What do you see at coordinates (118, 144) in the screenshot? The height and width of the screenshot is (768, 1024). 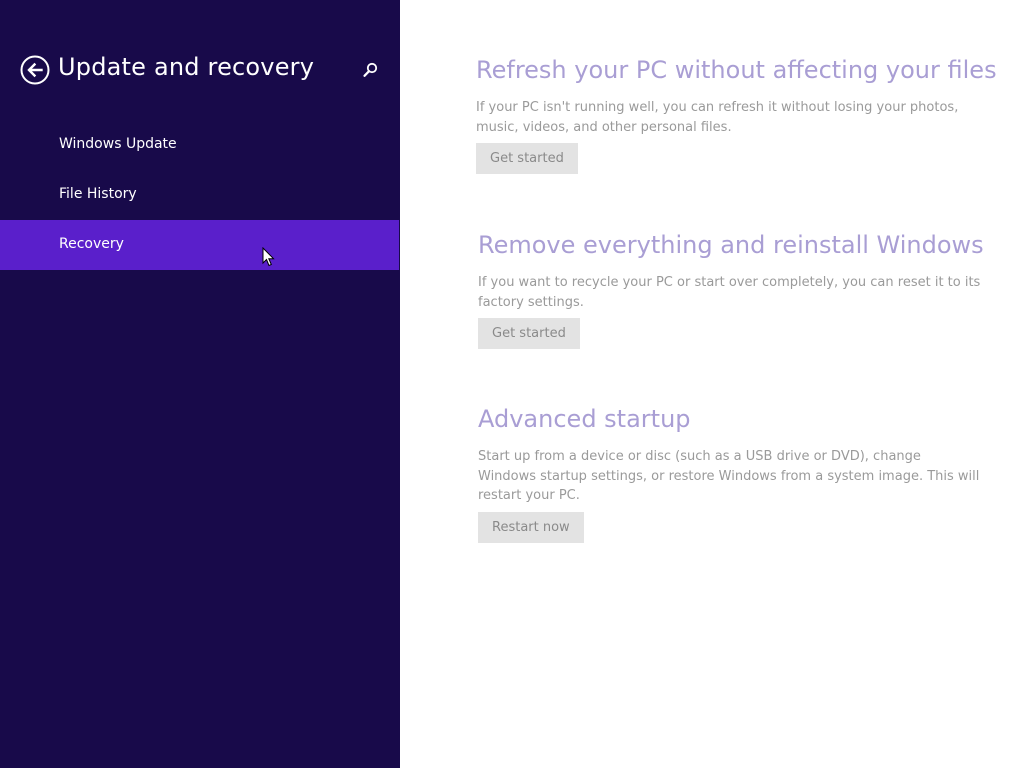 I see `sidebar-item-label: Windows Update` at bounding box center [118, 144].